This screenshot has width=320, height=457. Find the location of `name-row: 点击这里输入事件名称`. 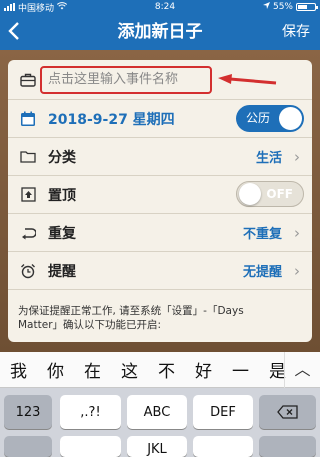

name-row: 点击这里输入事件名称 is located at coordinates (160, 80).